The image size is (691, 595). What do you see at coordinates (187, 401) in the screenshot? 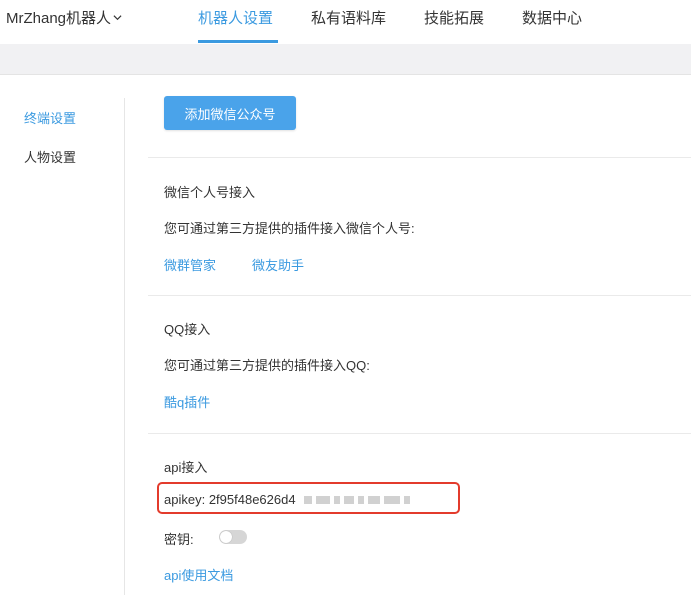
I see `link-kuq-plugin: 酷q插件` at bounding box center [187, 401].